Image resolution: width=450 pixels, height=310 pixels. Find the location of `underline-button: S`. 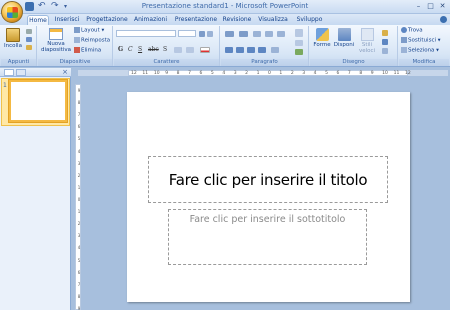

underline-button: S is located at coordinates (140, 49).